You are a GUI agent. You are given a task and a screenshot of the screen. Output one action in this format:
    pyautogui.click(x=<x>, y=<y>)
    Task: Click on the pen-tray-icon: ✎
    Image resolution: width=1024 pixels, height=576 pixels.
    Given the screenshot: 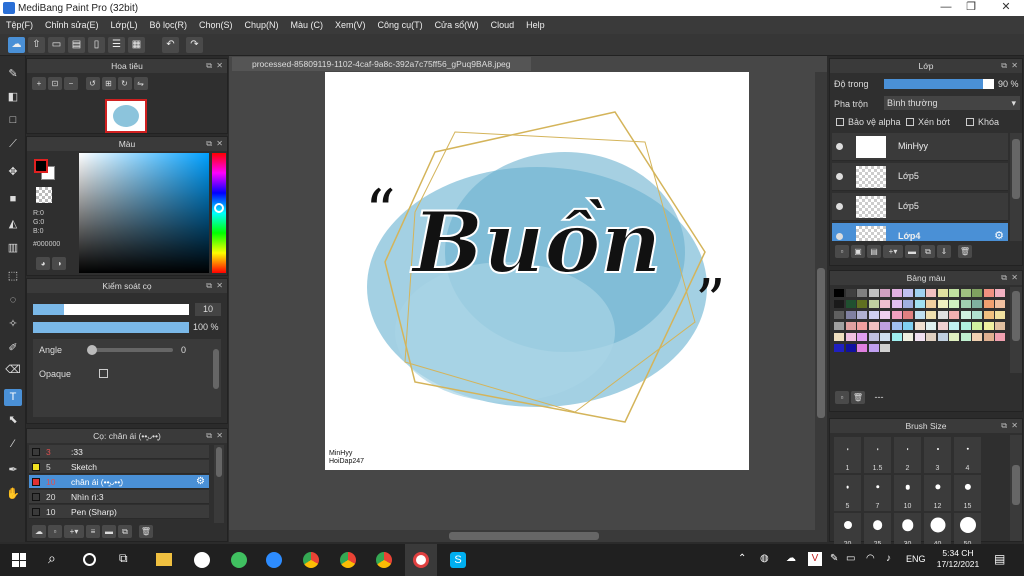 What is the action you would take?
    pyautogui.click(x=834, y=558)
    